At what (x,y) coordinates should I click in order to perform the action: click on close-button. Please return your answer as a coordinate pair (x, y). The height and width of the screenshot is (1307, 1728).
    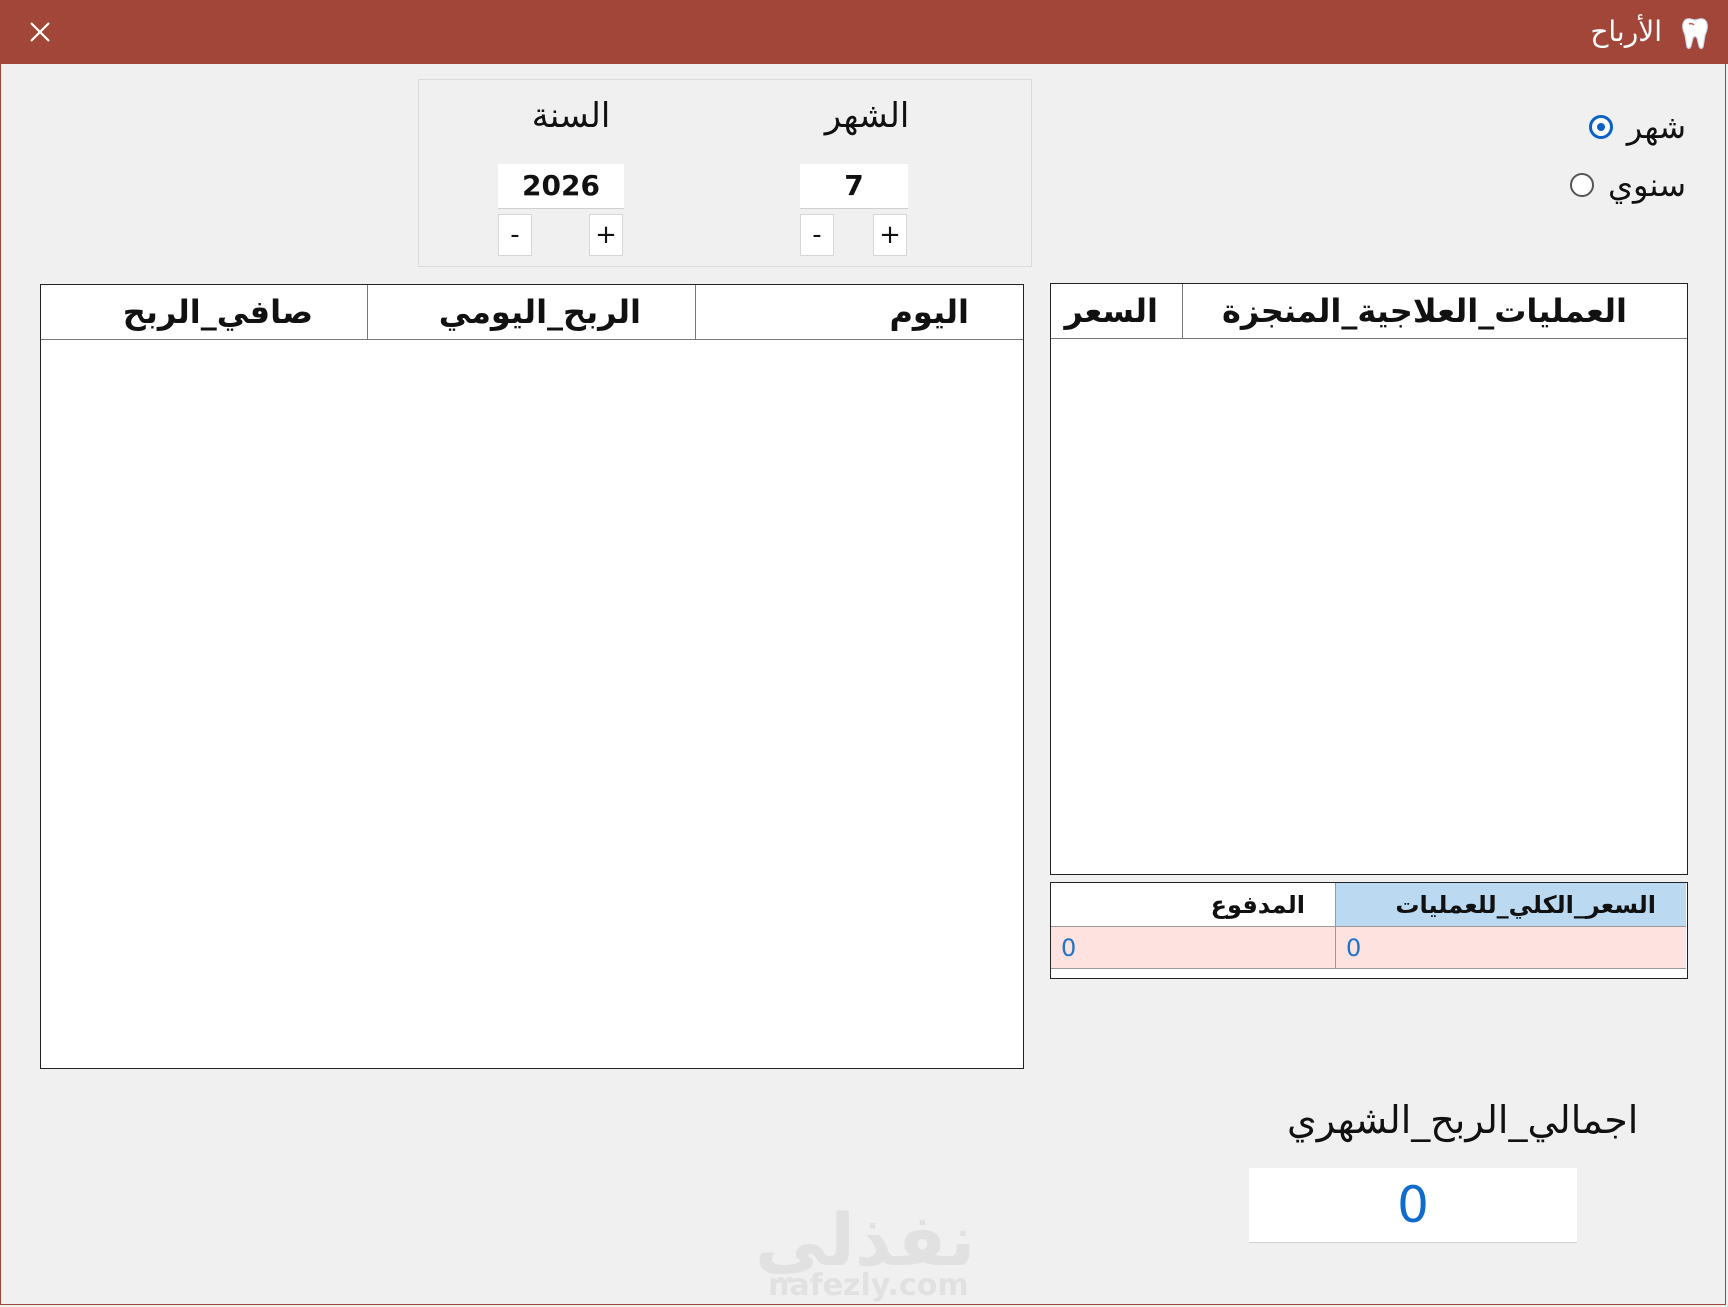
    Looking at the image, I should click on (40, 32).